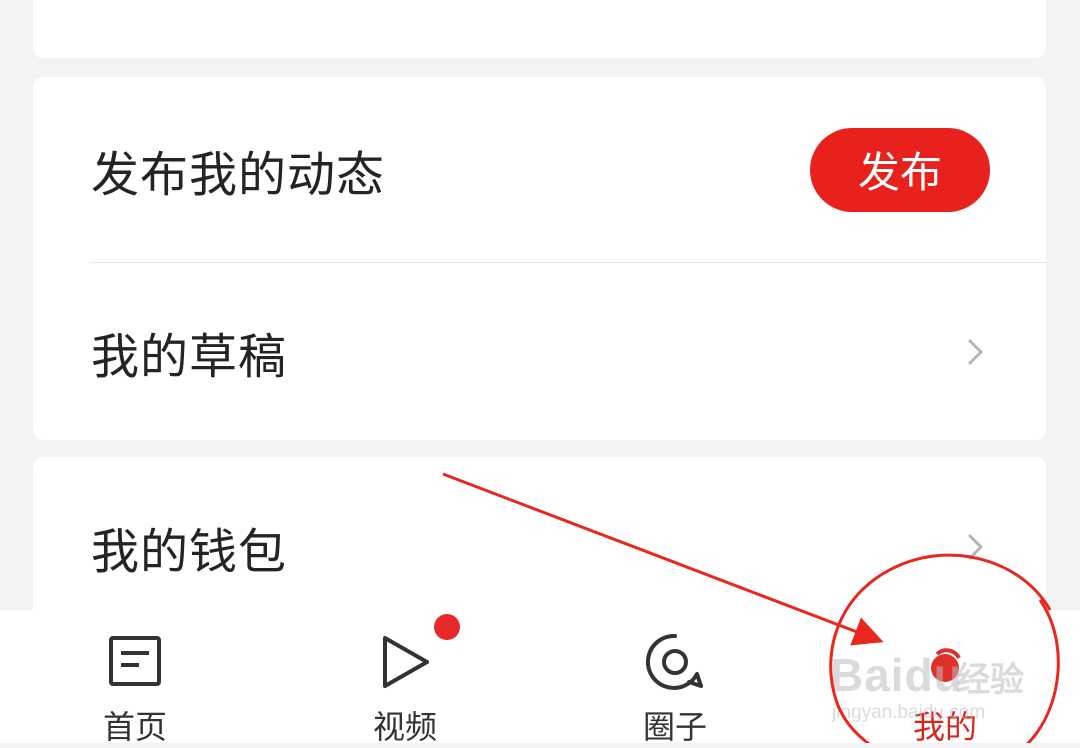  I want to click on play-icon, so click(405, 662).